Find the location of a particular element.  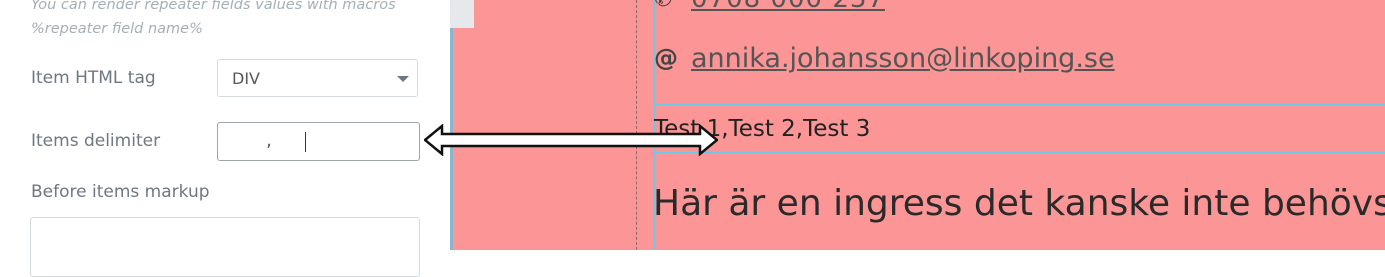

hint-line-2: %repeater field name% is located at coordinates (117, 29).